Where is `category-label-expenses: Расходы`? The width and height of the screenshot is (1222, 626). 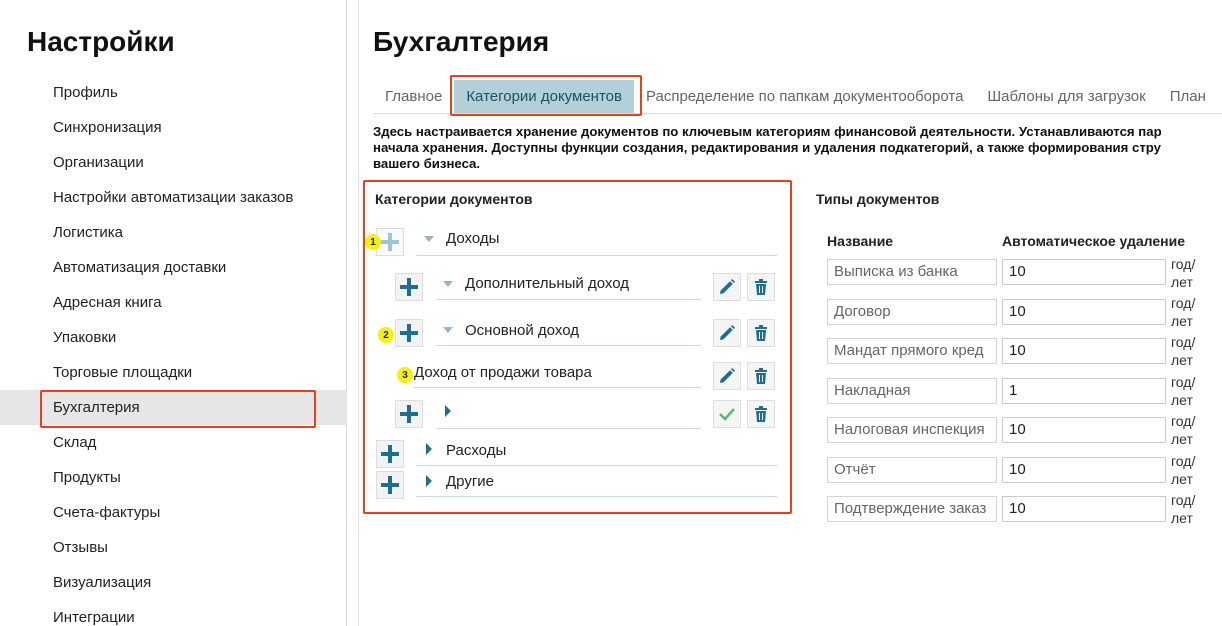 category-label-expenses: Расходы is located at coordinates (476, 450).